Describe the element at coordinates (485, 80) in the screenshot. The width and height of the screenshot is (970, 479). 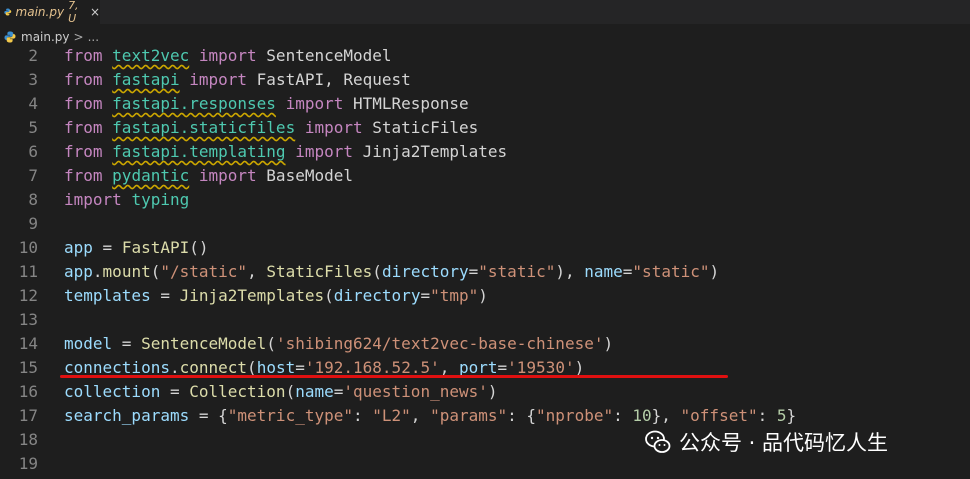
I see `code-line: 3 from fastapi import FastAPI, Request` at that location.